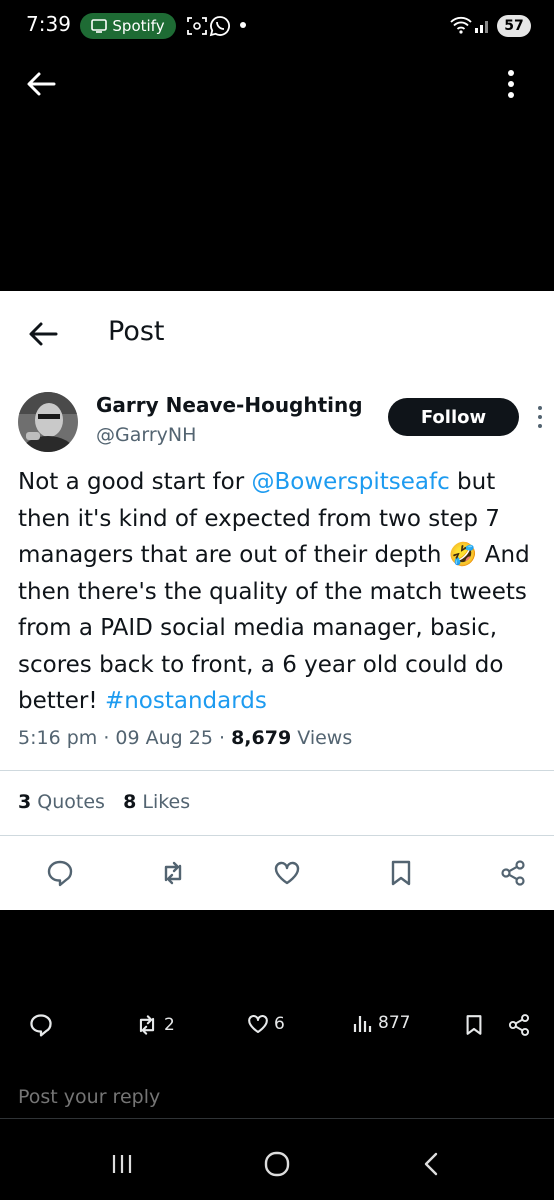  I want to click on likes-stat: 8 Likes, so click(156, 802).